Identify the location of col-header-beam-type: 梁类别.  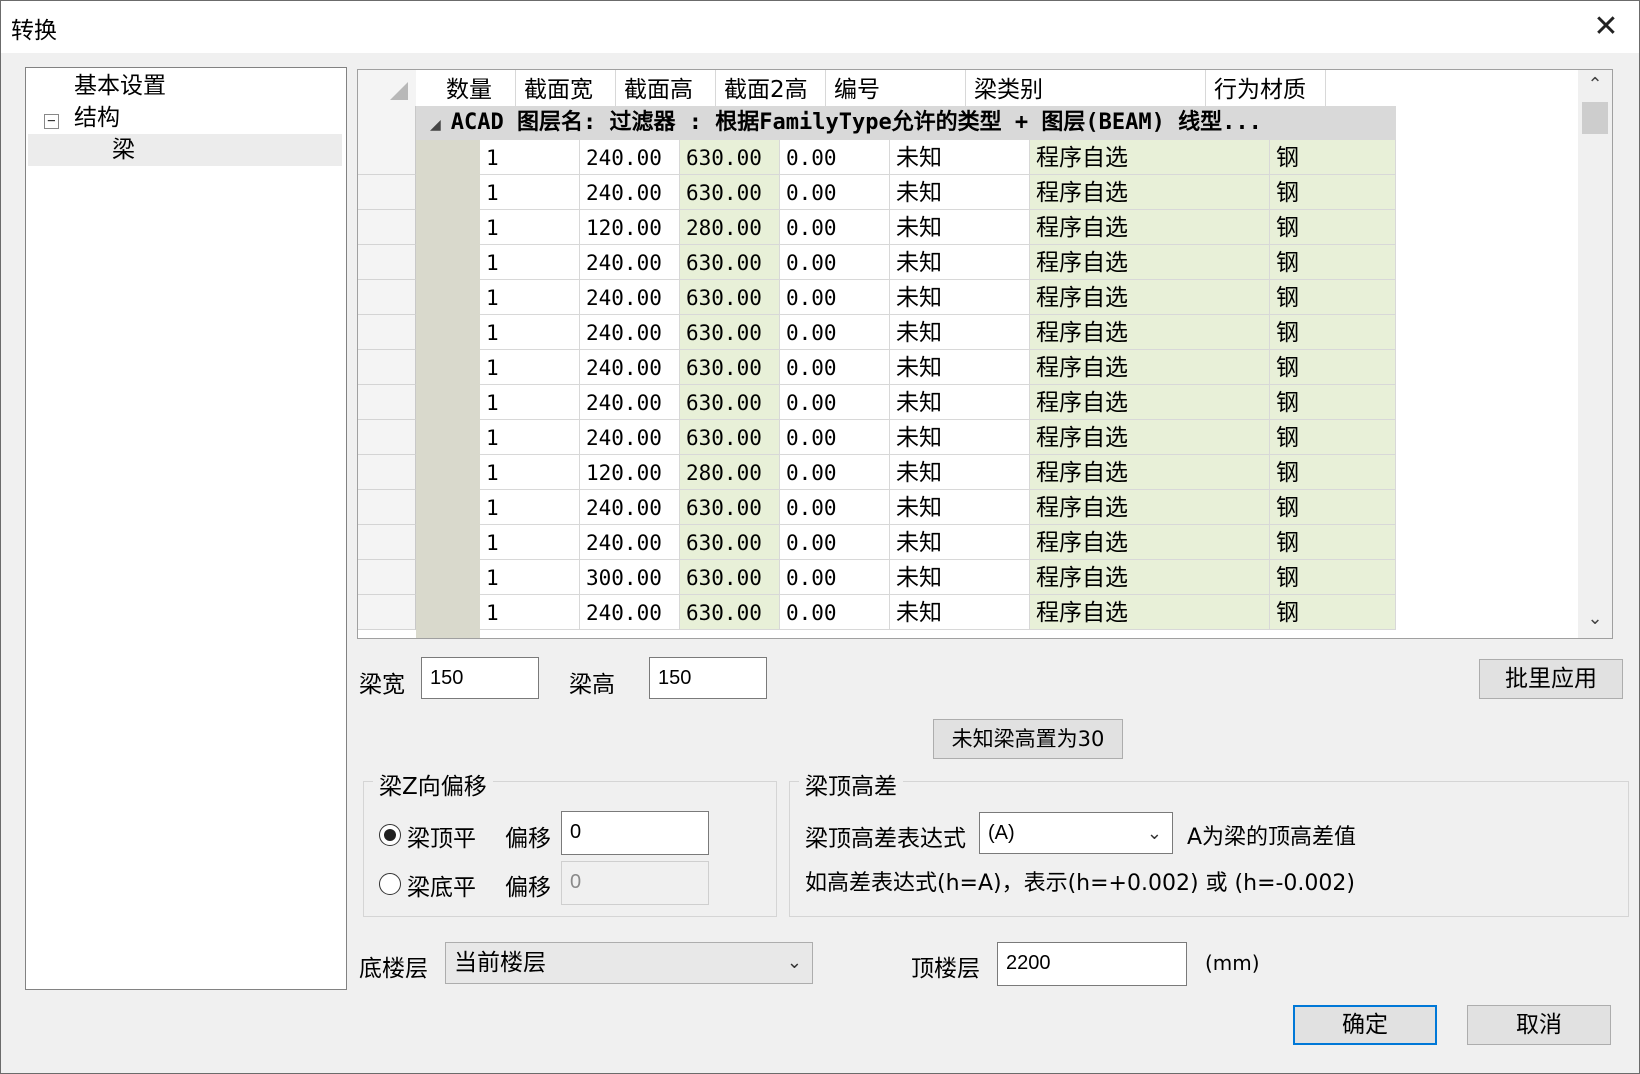
(1086, 88).